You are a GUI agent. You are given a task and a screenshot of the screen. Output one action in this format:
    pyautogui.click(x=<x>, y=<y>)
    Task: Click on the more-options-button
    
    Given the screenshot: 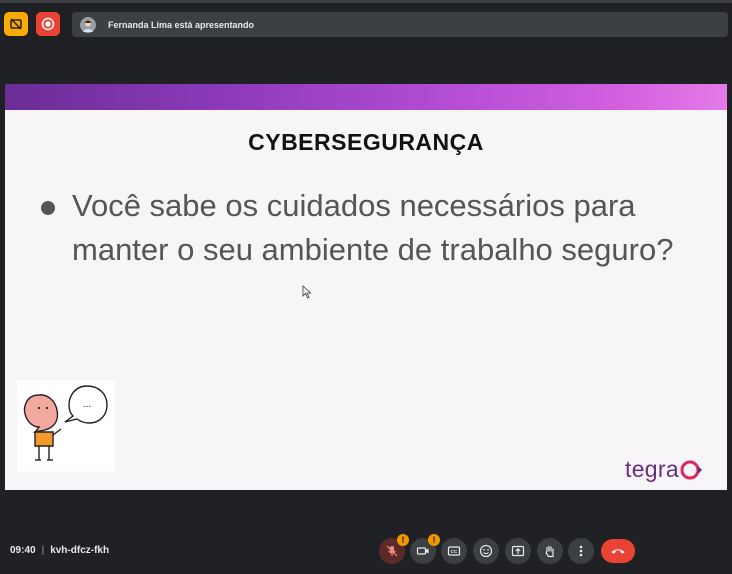 What is the action you would take?
    pyautogui.click(x=581, y=551)
    